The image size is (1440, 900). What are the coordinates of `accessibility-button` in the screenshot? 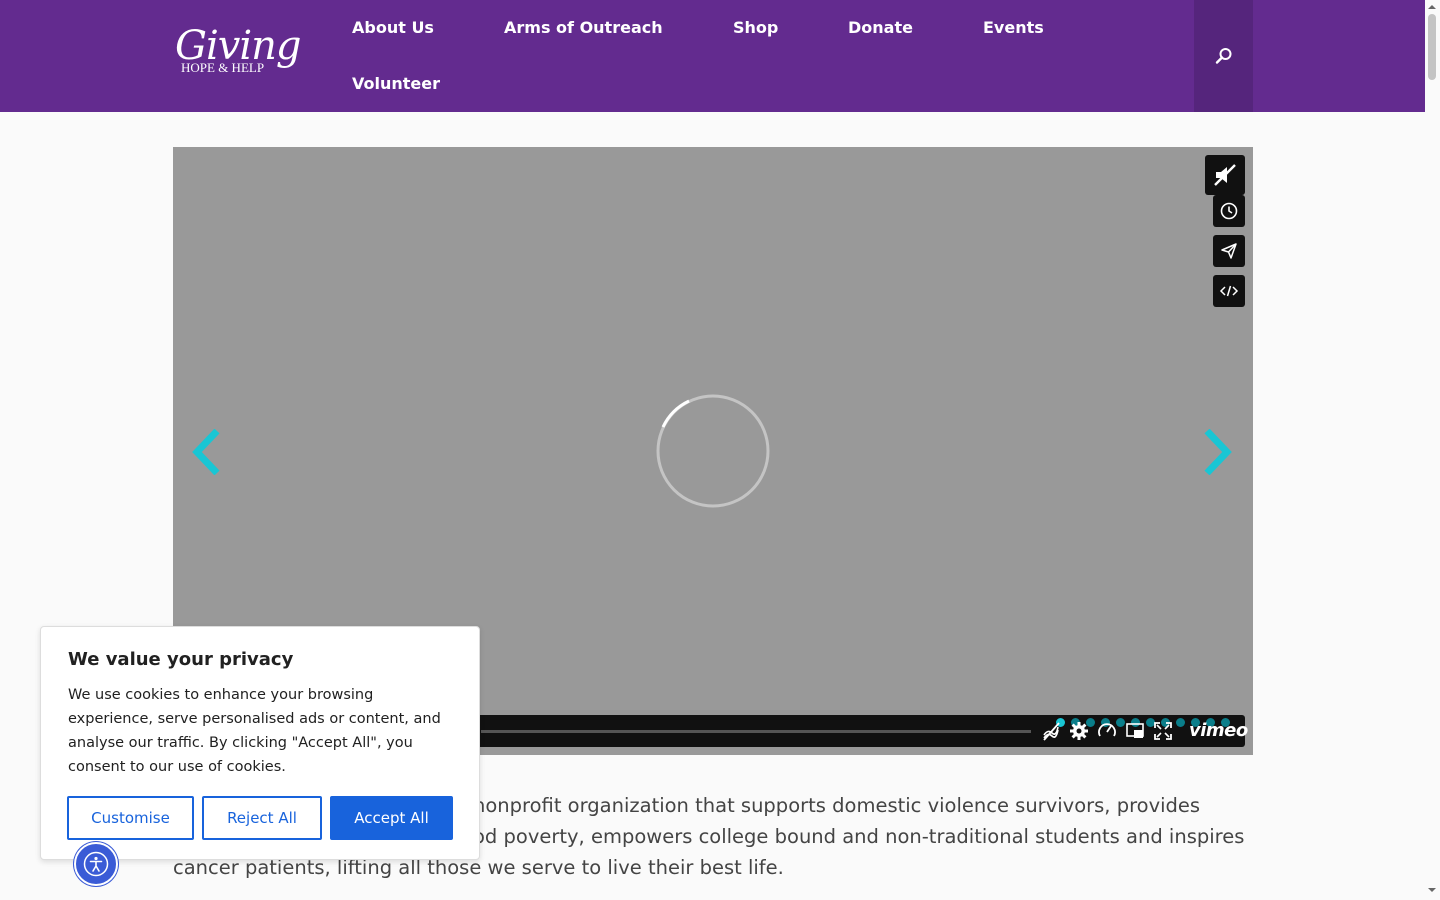 It's located at (96, 864).